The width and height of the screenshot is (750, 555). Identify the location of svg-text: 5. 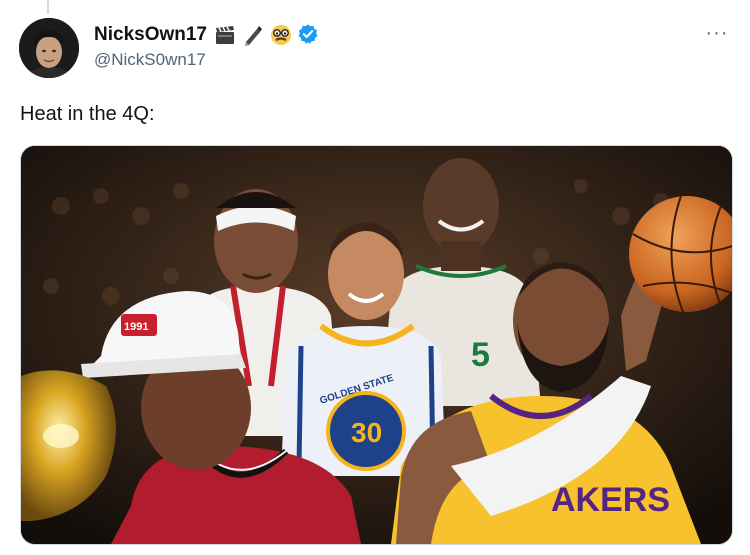
(480, 355).